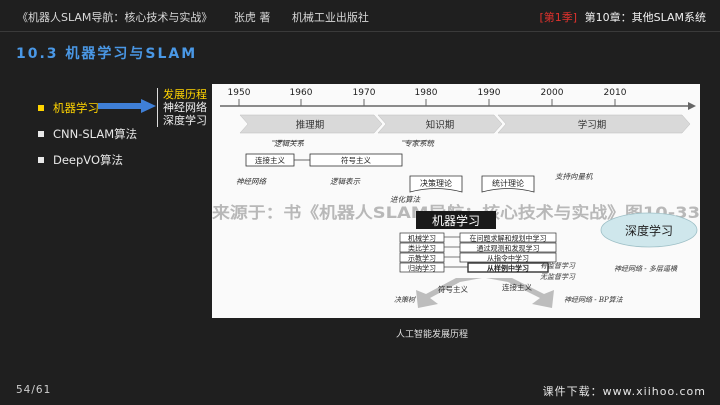 This screenshot has width=720, height=405. I want to click on label-ml-box: 机器学习, so click(456, 220).